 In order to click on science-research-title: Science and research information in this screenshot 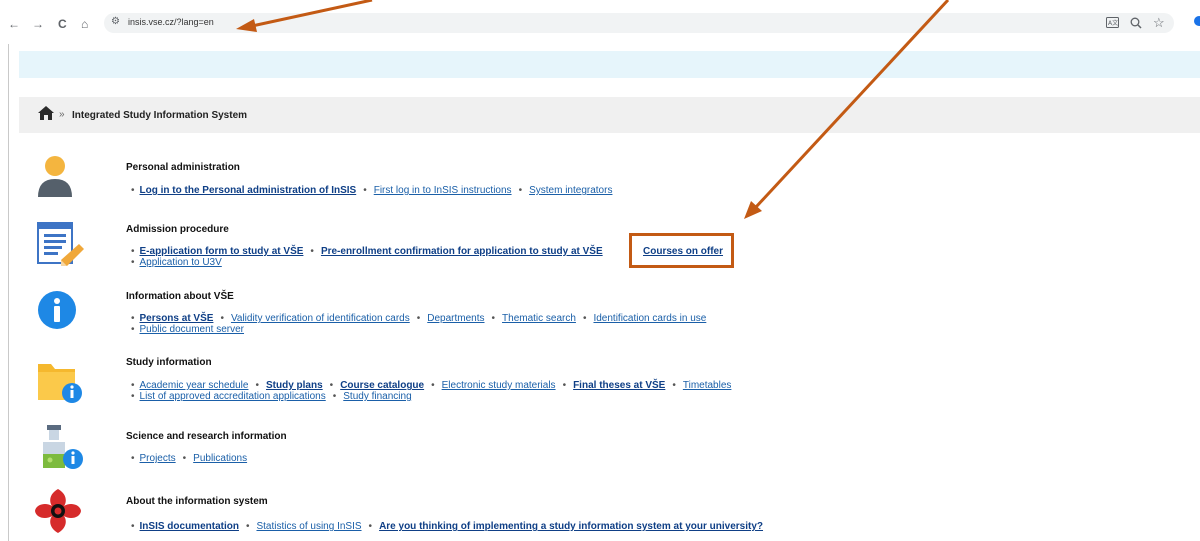, I will do `click(206, 436)`.